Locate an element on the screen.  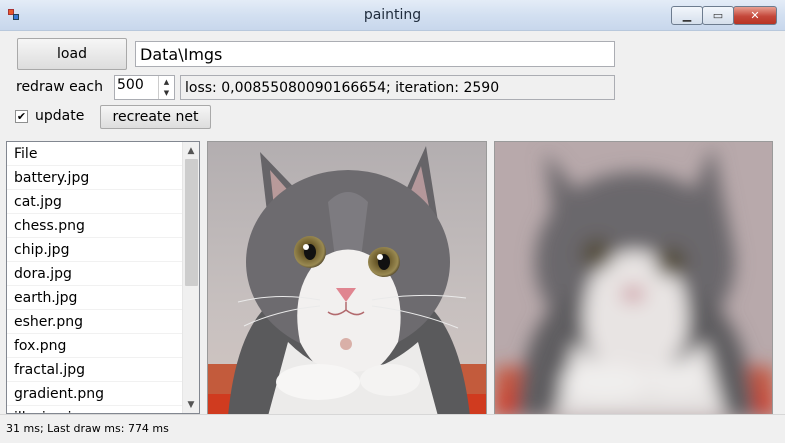
list-scrollbar: ▲ ▼ is located at coordinates (190, 277).